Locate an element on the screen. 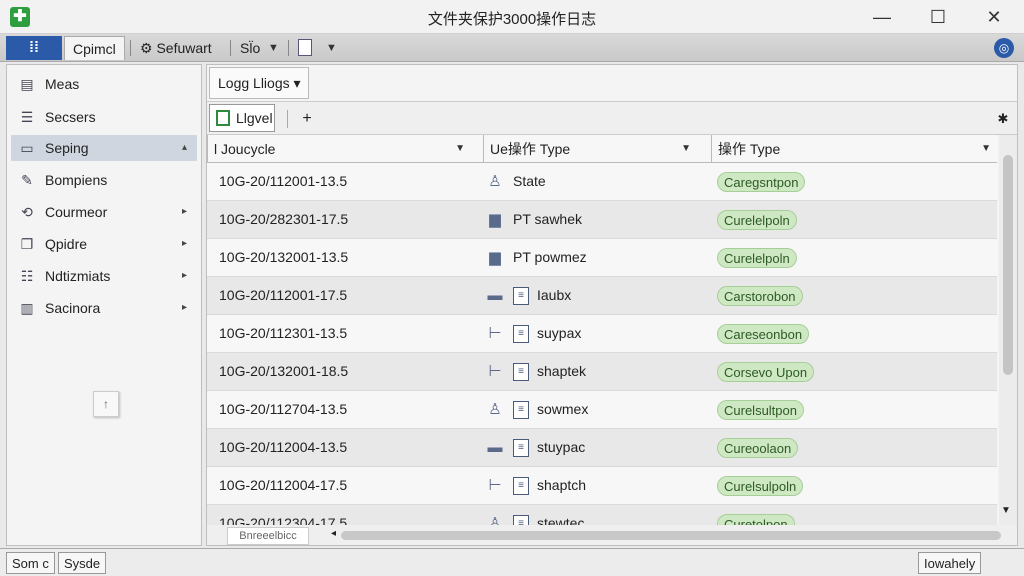 Image resolution: width=1024 pixels, height=576 pixels. column-header-lifecycle: l Joucycle ▼ is located at coordinates (339, 149).